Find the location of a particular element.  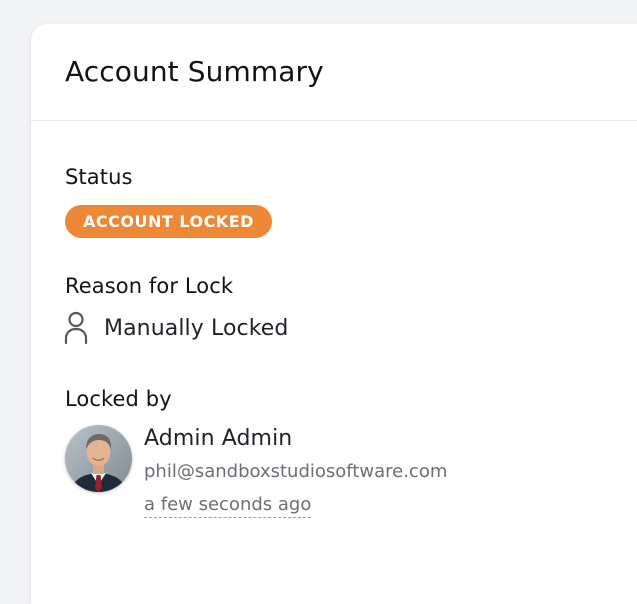

reason-section: Reason for Lock Manually Locked is located at coordinates (350, 310).